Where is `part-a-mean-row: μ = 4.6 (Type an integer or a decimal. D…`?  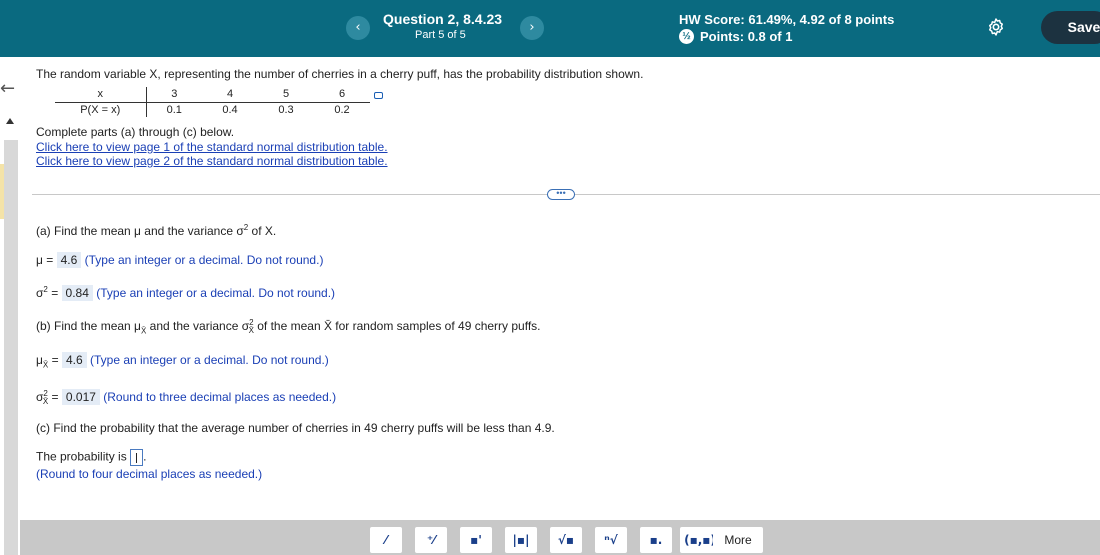 part-a-mean-row: μ = 4.6 (Type an integer or a decimal. D… is located at coordinates (180, 260).